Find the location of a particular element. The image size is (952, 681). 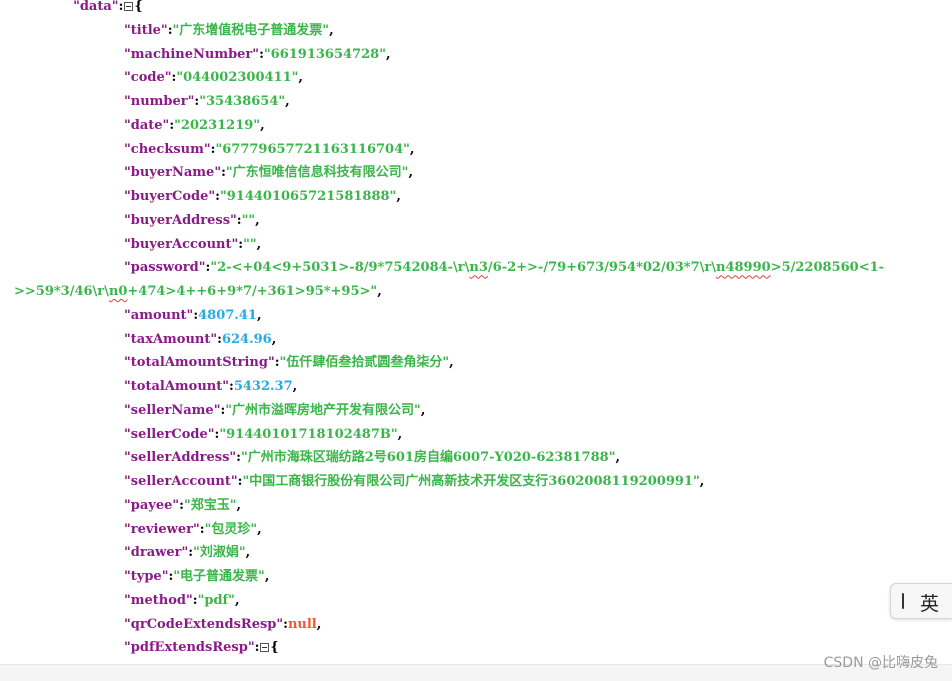

json-line: "qrCodeExtendsResp":null, is located at coordinates (222, 625).